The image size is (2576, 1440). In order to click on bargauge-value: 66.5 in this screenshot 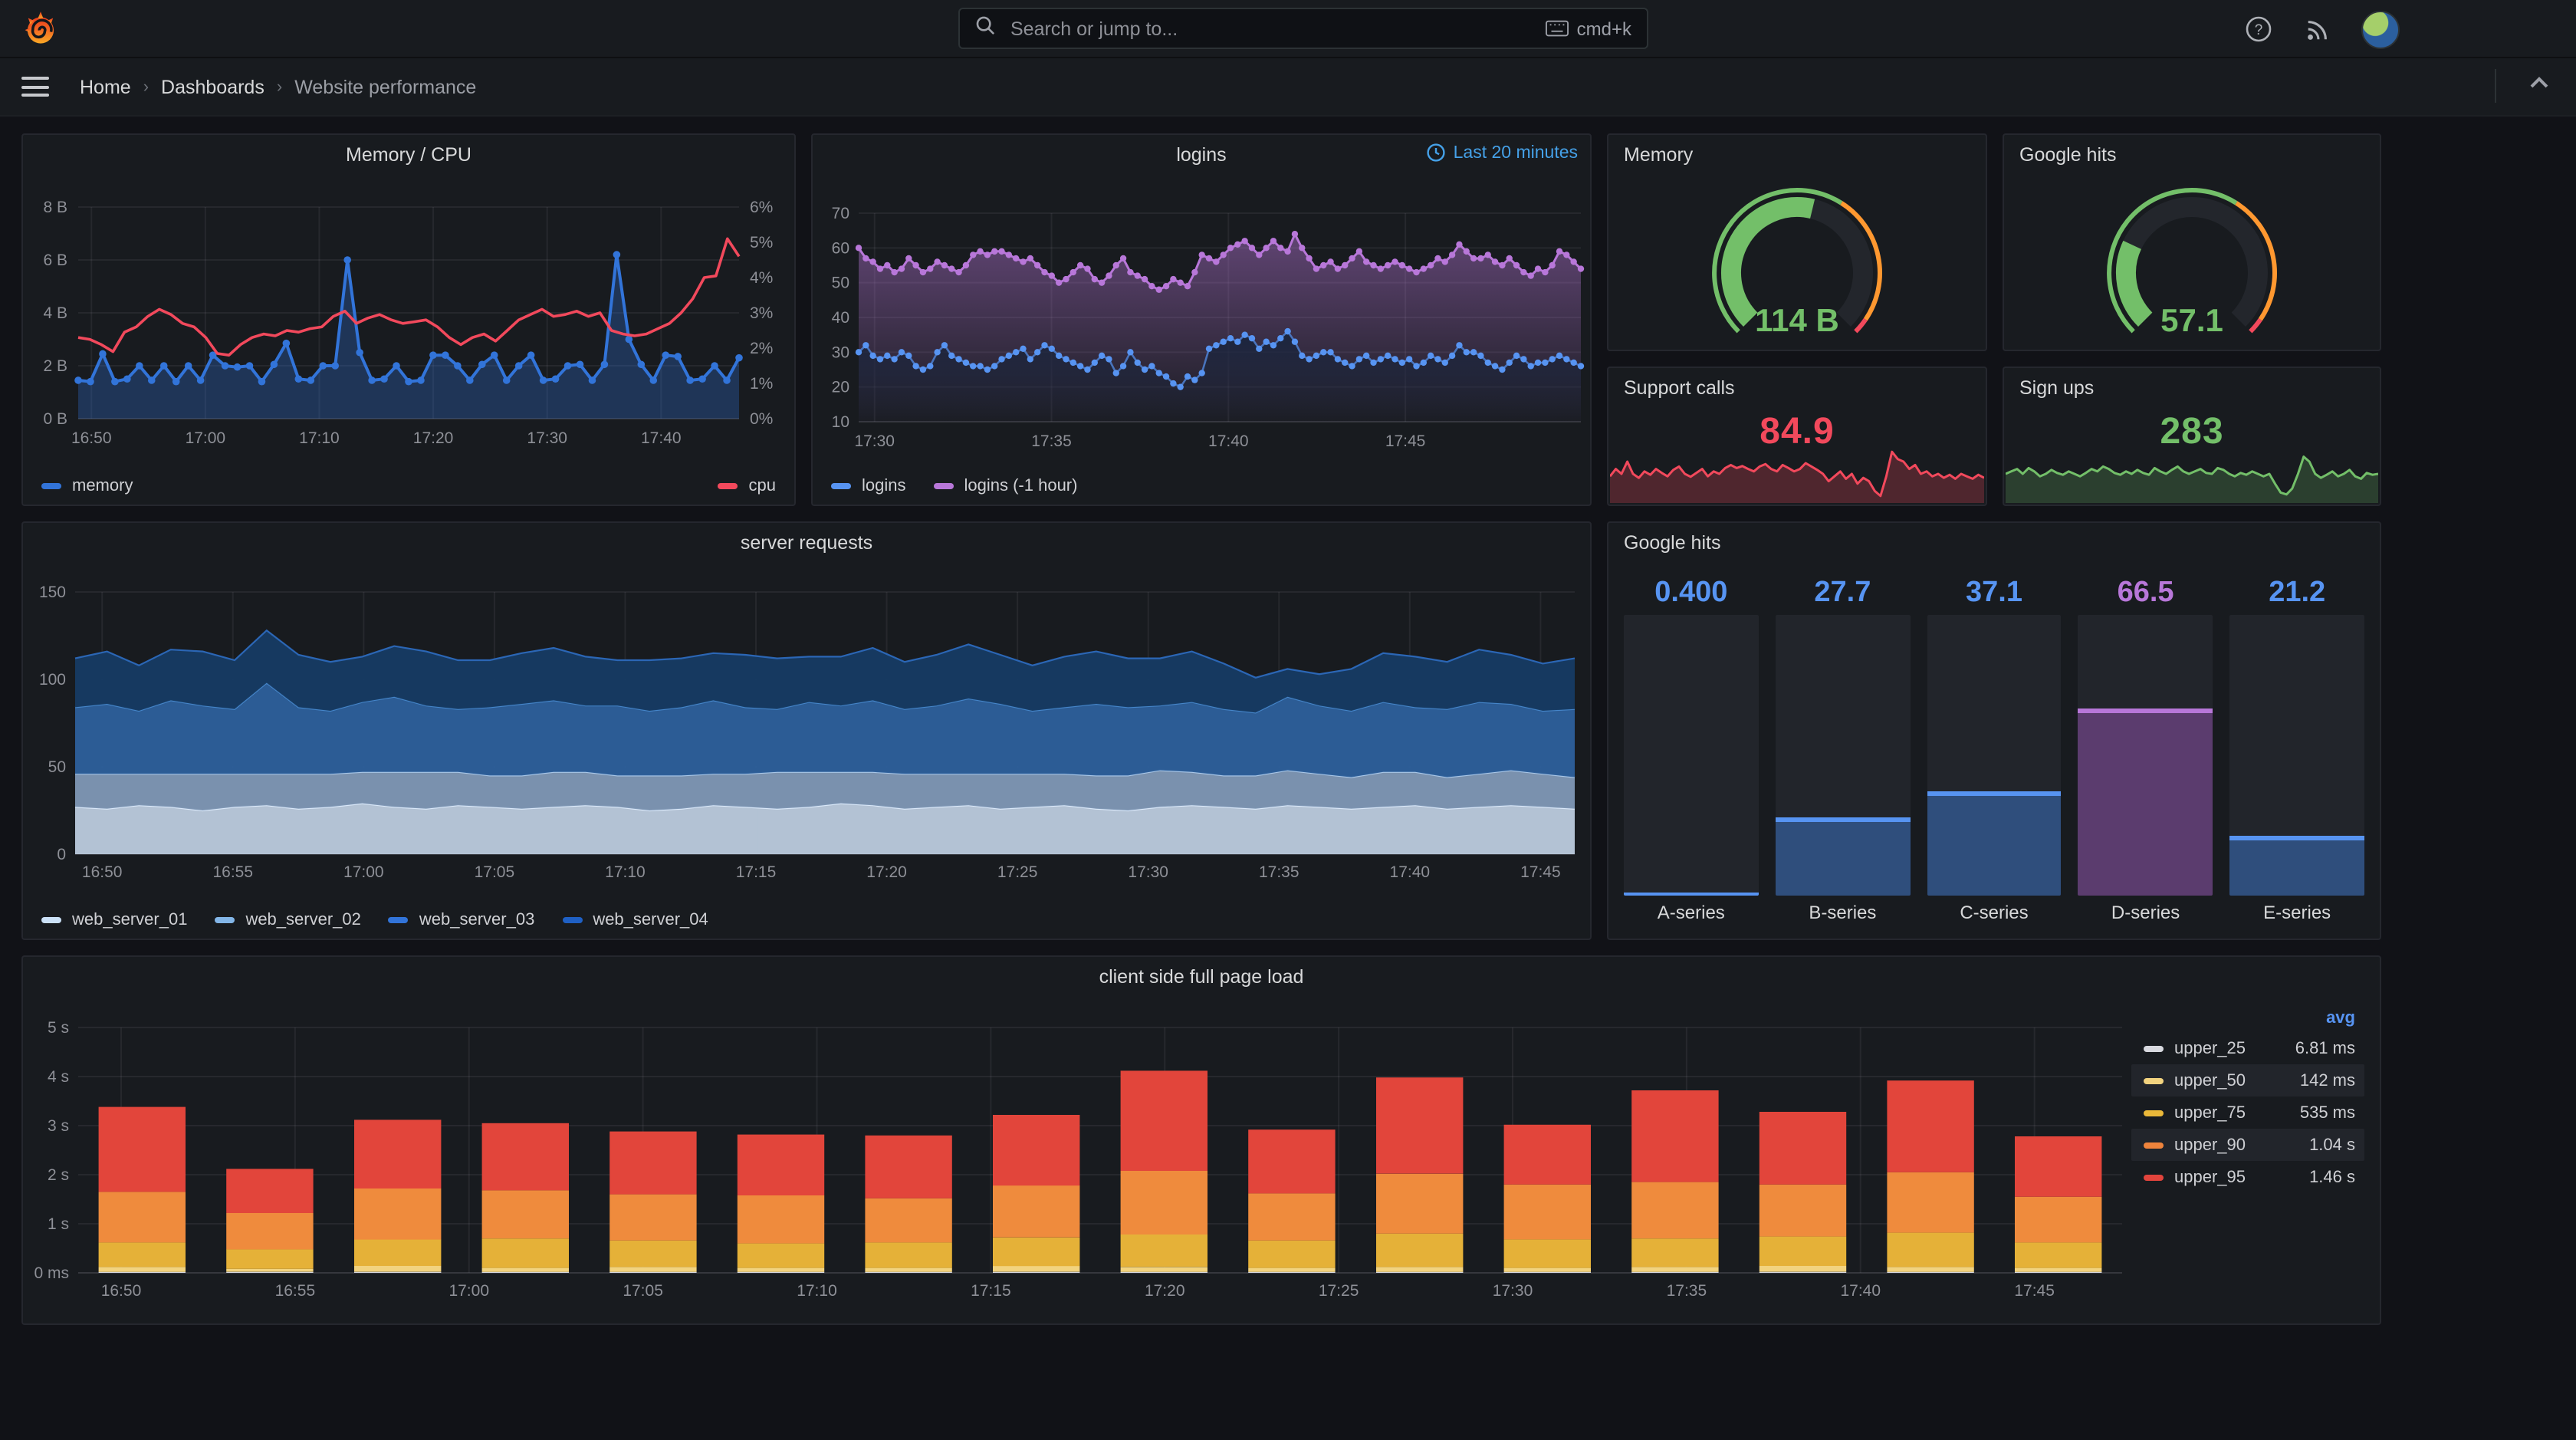, I will do `click(2146, 593)`.